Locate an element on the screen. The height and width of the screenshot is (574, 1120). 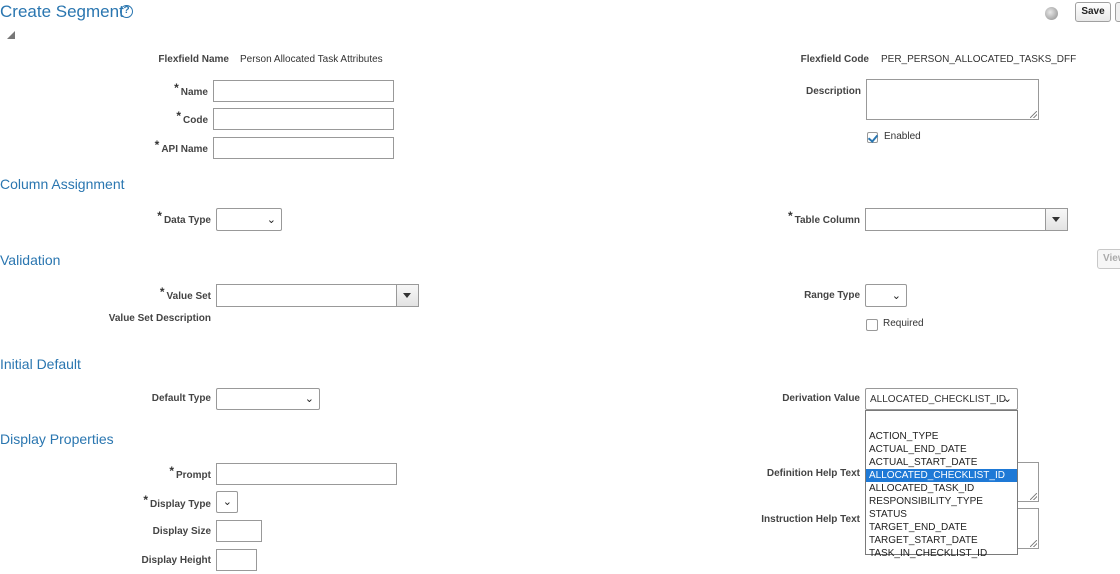
enabled-label: Enabled is located at coordinates (902, 136).